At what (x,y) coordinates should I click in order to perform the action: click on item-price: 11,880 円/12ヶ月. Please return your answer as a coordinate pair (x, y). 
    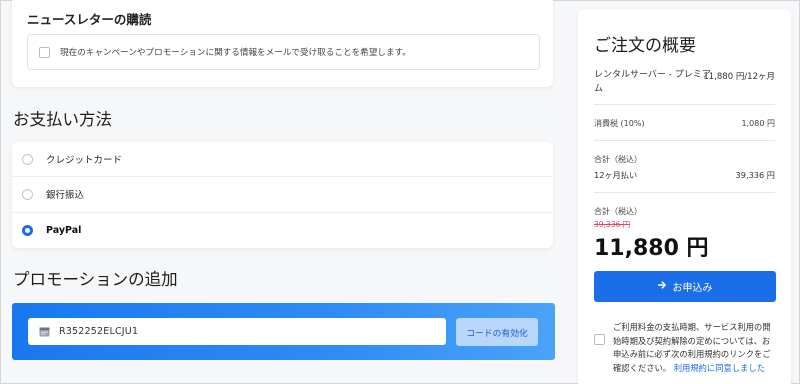
    Looking at the image, I should click on (739, 77).